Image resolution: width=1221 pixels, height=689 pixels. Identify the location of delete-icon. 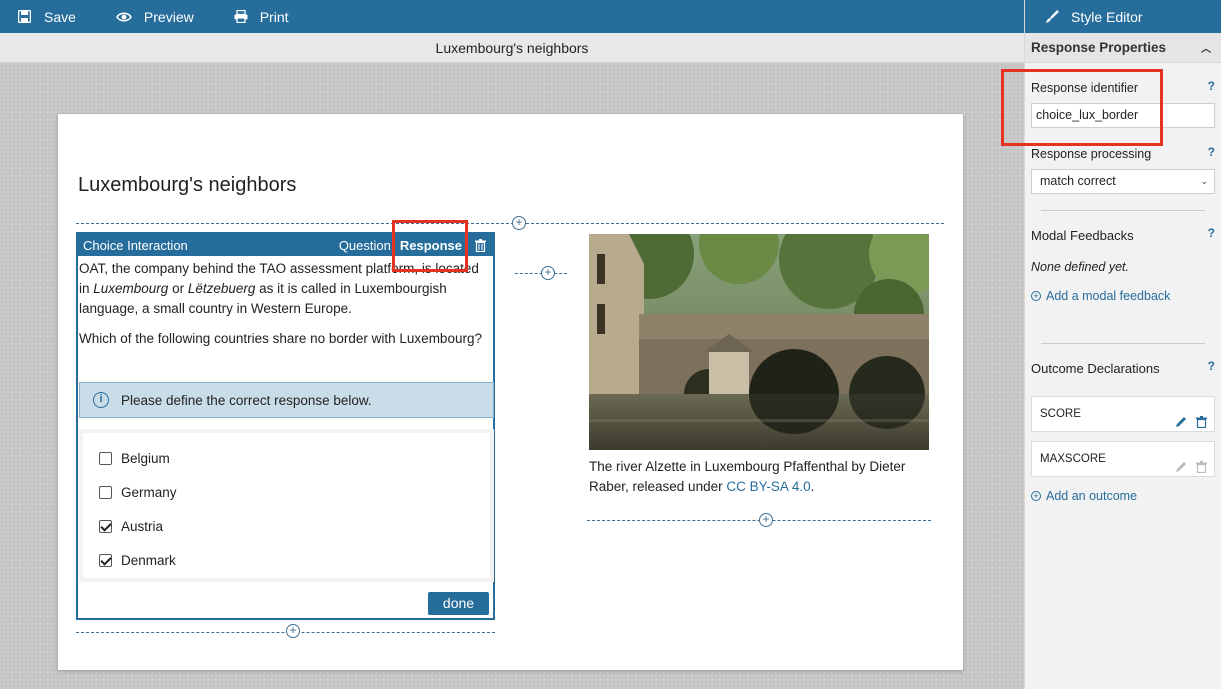
(481, 245).